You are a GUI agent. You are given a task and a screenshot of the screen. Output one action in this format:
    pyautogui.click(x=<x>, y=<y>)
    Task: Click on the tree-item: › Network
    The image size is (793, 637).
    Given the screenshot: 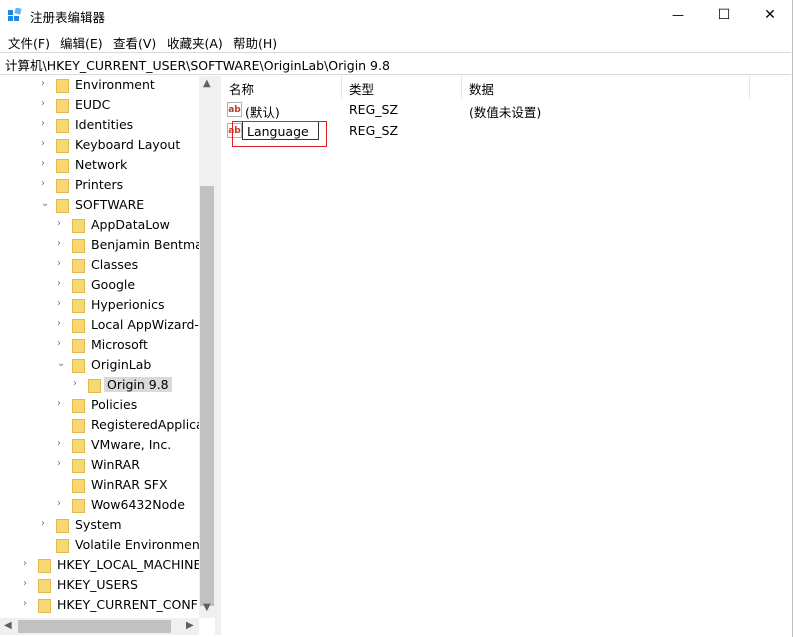 What is the action you would take?
    pyautogui.click(x=100, y=166)
    